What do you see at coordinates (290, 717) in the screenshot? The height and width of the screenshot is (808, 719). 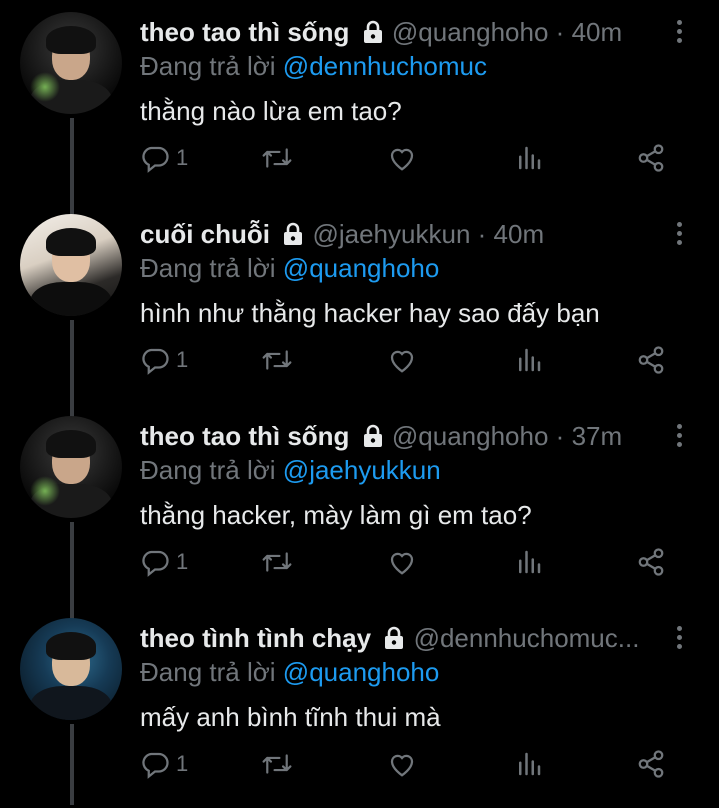 I see `tweet-text: mấy anh bình tĩnh thui mà` at bounding box center [290, 717].